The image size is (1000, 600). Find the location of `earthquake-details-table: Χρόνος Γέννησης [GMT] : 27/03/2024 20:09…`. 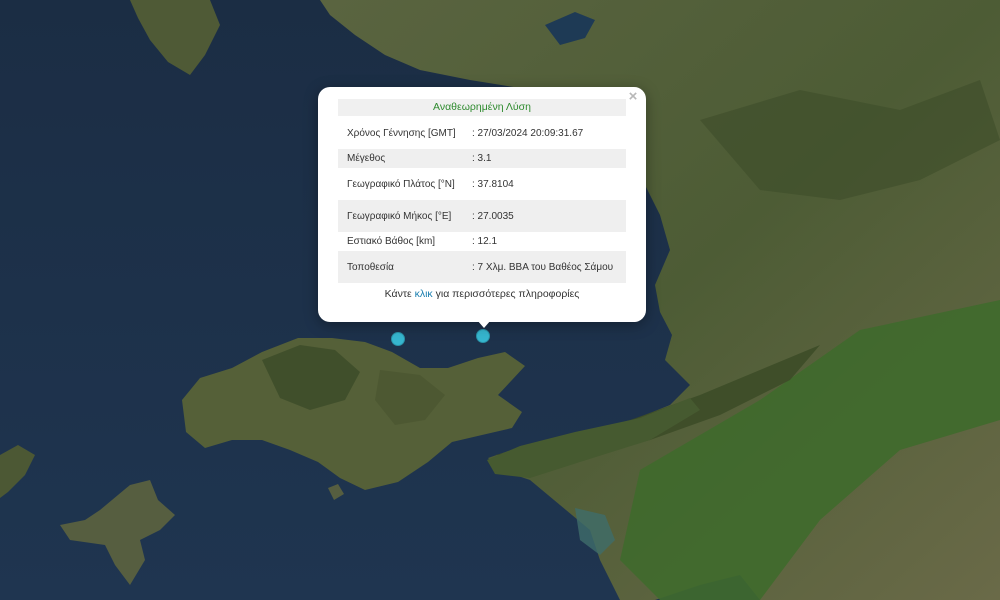

earthquake-details-table: Χρόνος Γέννησης [GMT] : 27/03/2024 20:09… is located at coordinates (482, 200).